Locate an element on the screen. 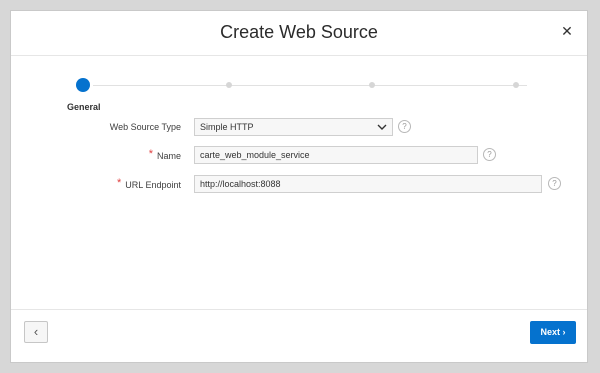 This screenshot has height=373, width=600. name-label: * Name is located at coordinates (164, 154).